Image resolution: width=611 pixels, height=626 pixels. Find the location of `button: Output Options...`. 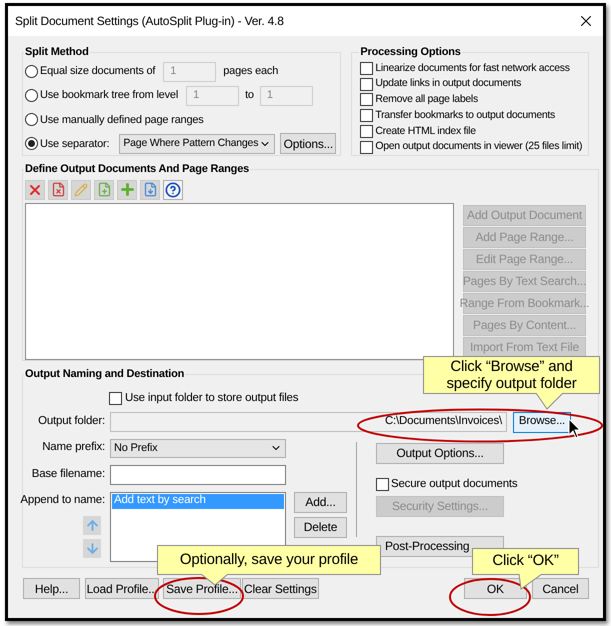

button: Output Options... is located at coordinates (440, 453).